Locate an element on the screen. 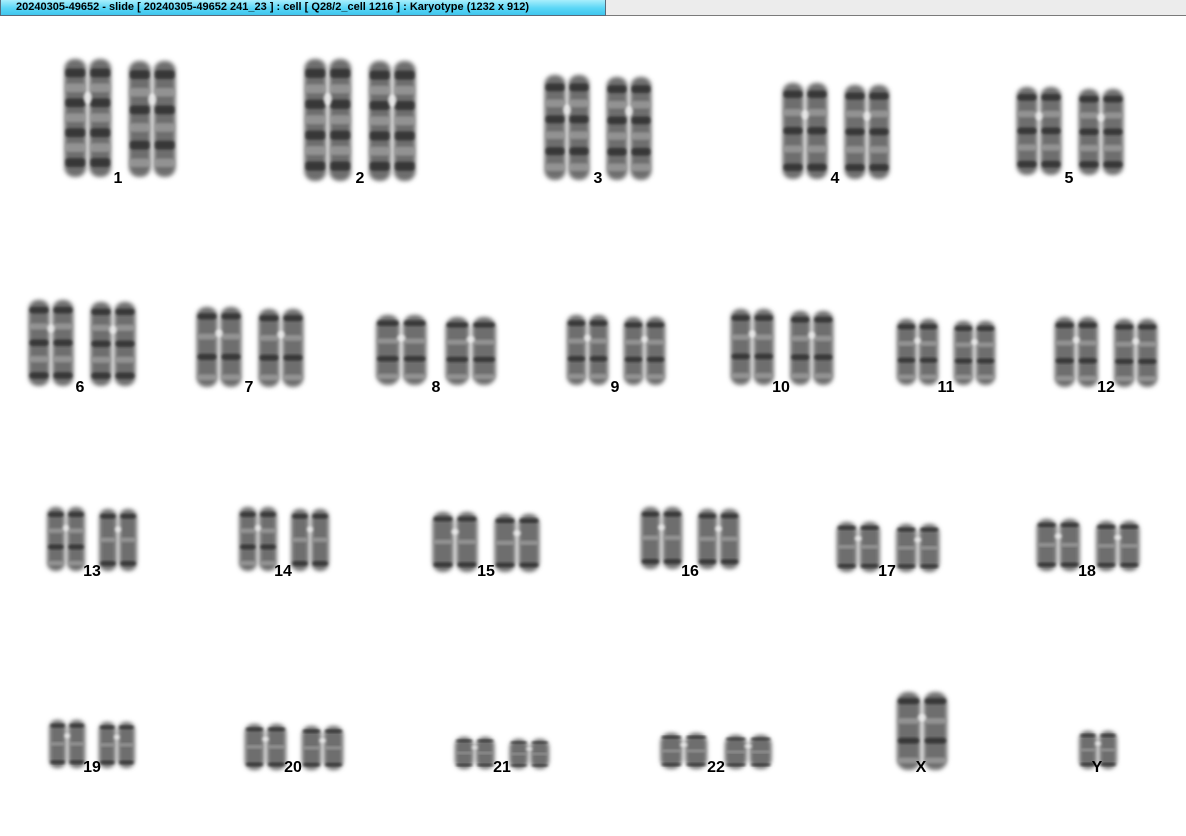 The image size is (1186, 836). chromosome-6-a is located at coordinates (51, 343).